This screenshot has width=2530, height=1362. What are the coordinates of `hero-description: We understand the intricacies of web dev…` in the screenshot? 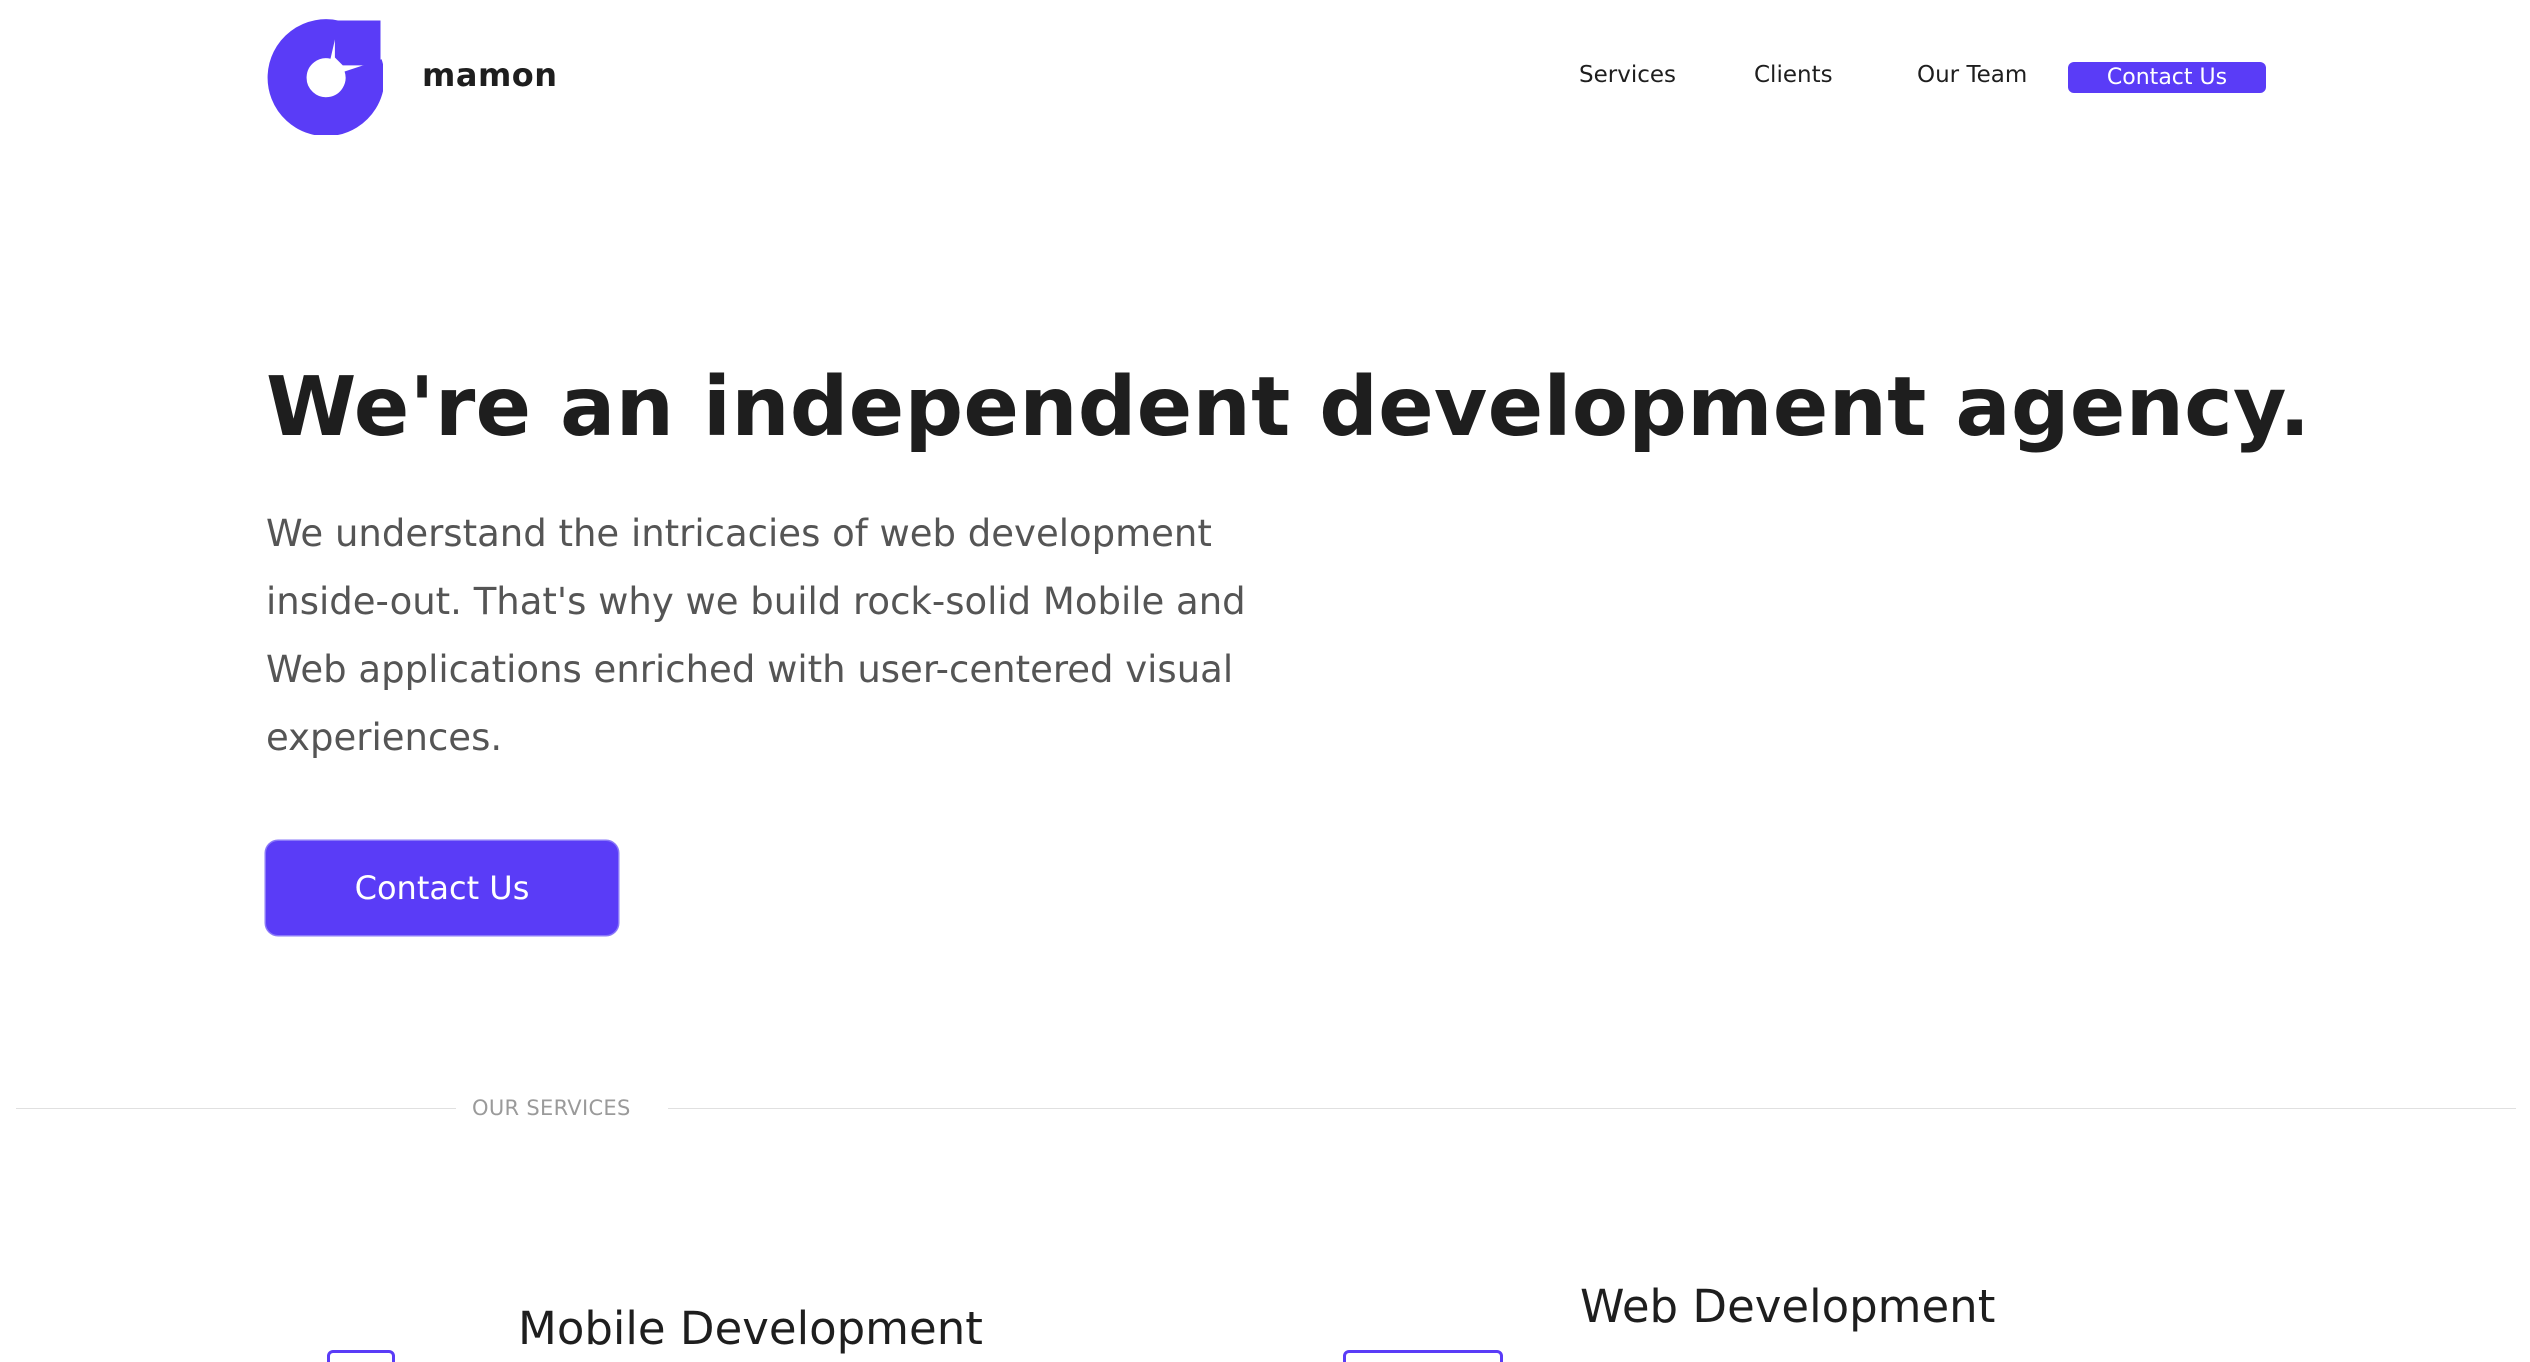 It's located at (756, 635).